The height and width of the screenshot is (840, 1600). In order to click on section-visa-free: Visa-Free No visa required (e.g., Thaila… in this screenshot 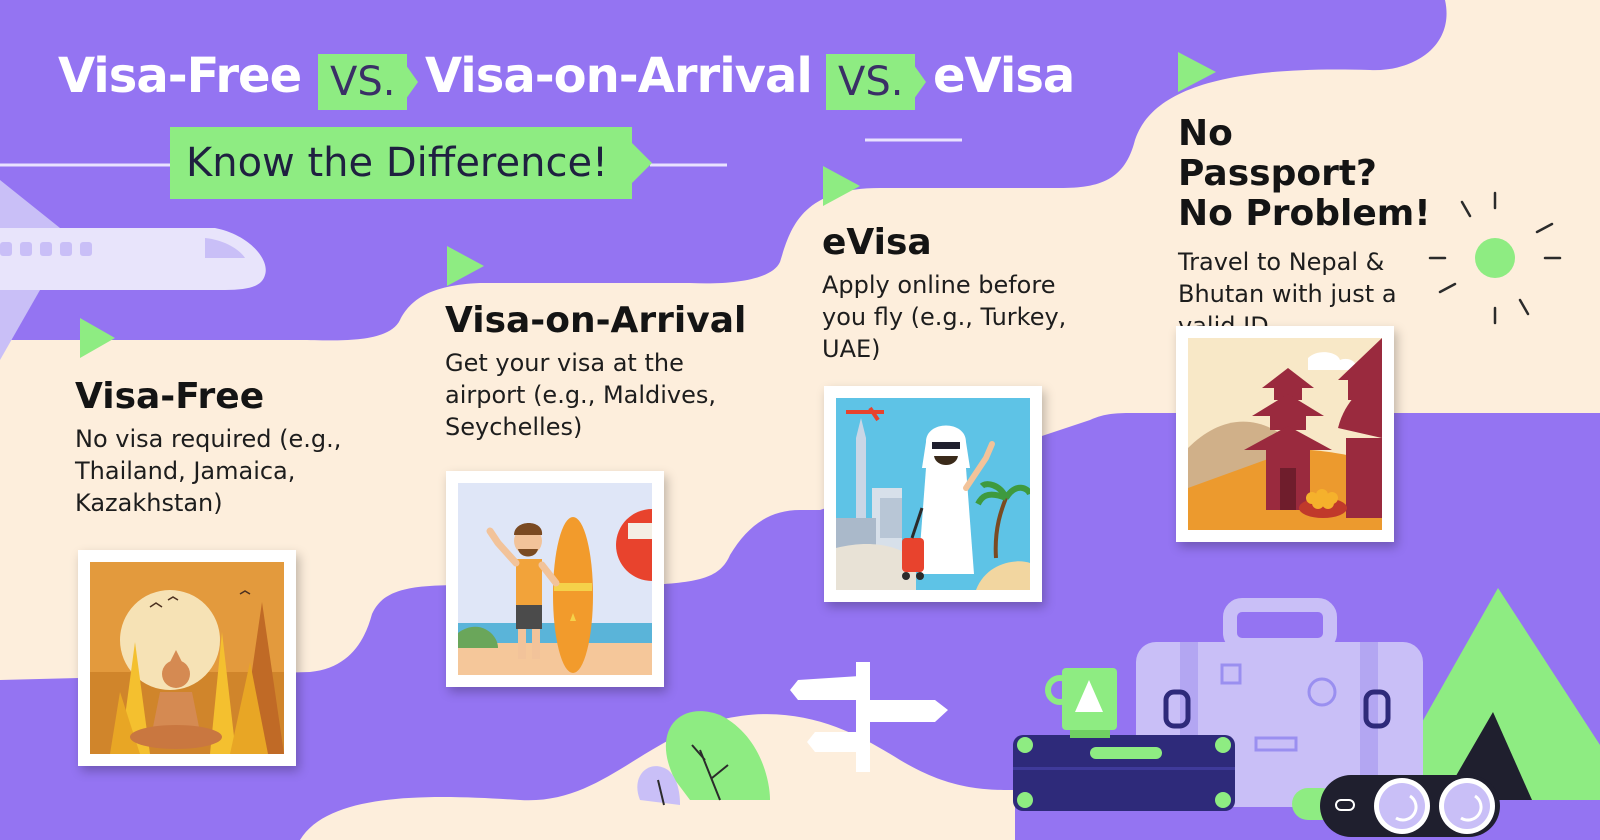, I will do `click(225, 447)`.